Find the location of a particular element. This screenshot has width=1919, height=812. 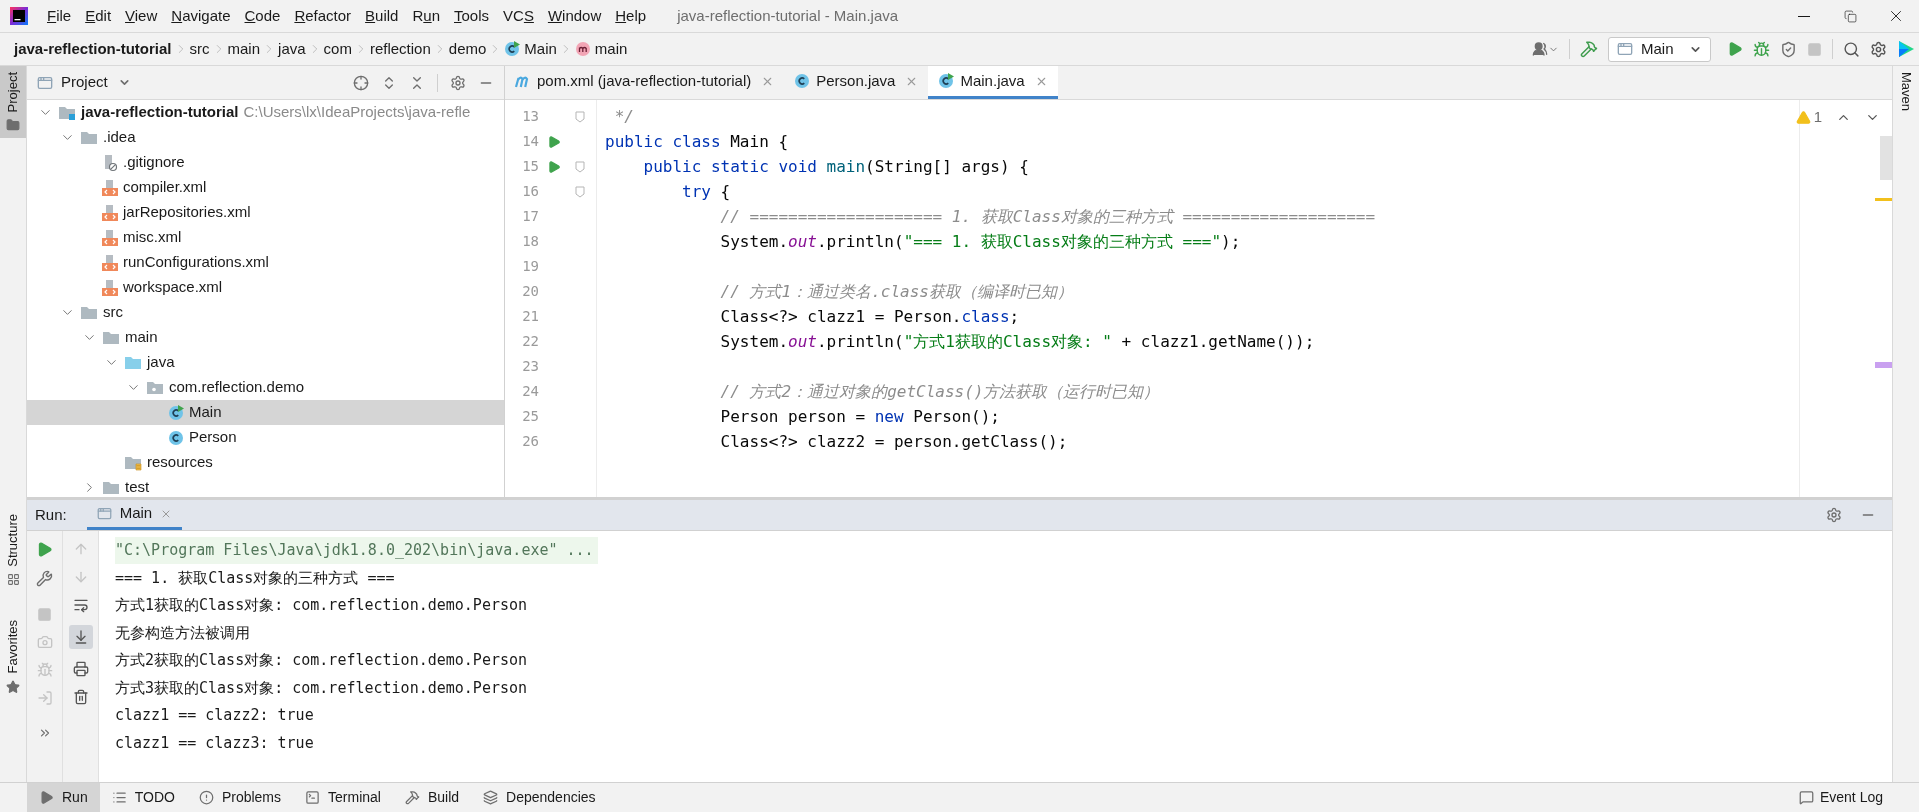

tree-item: main is located at coordinates (265, 337).